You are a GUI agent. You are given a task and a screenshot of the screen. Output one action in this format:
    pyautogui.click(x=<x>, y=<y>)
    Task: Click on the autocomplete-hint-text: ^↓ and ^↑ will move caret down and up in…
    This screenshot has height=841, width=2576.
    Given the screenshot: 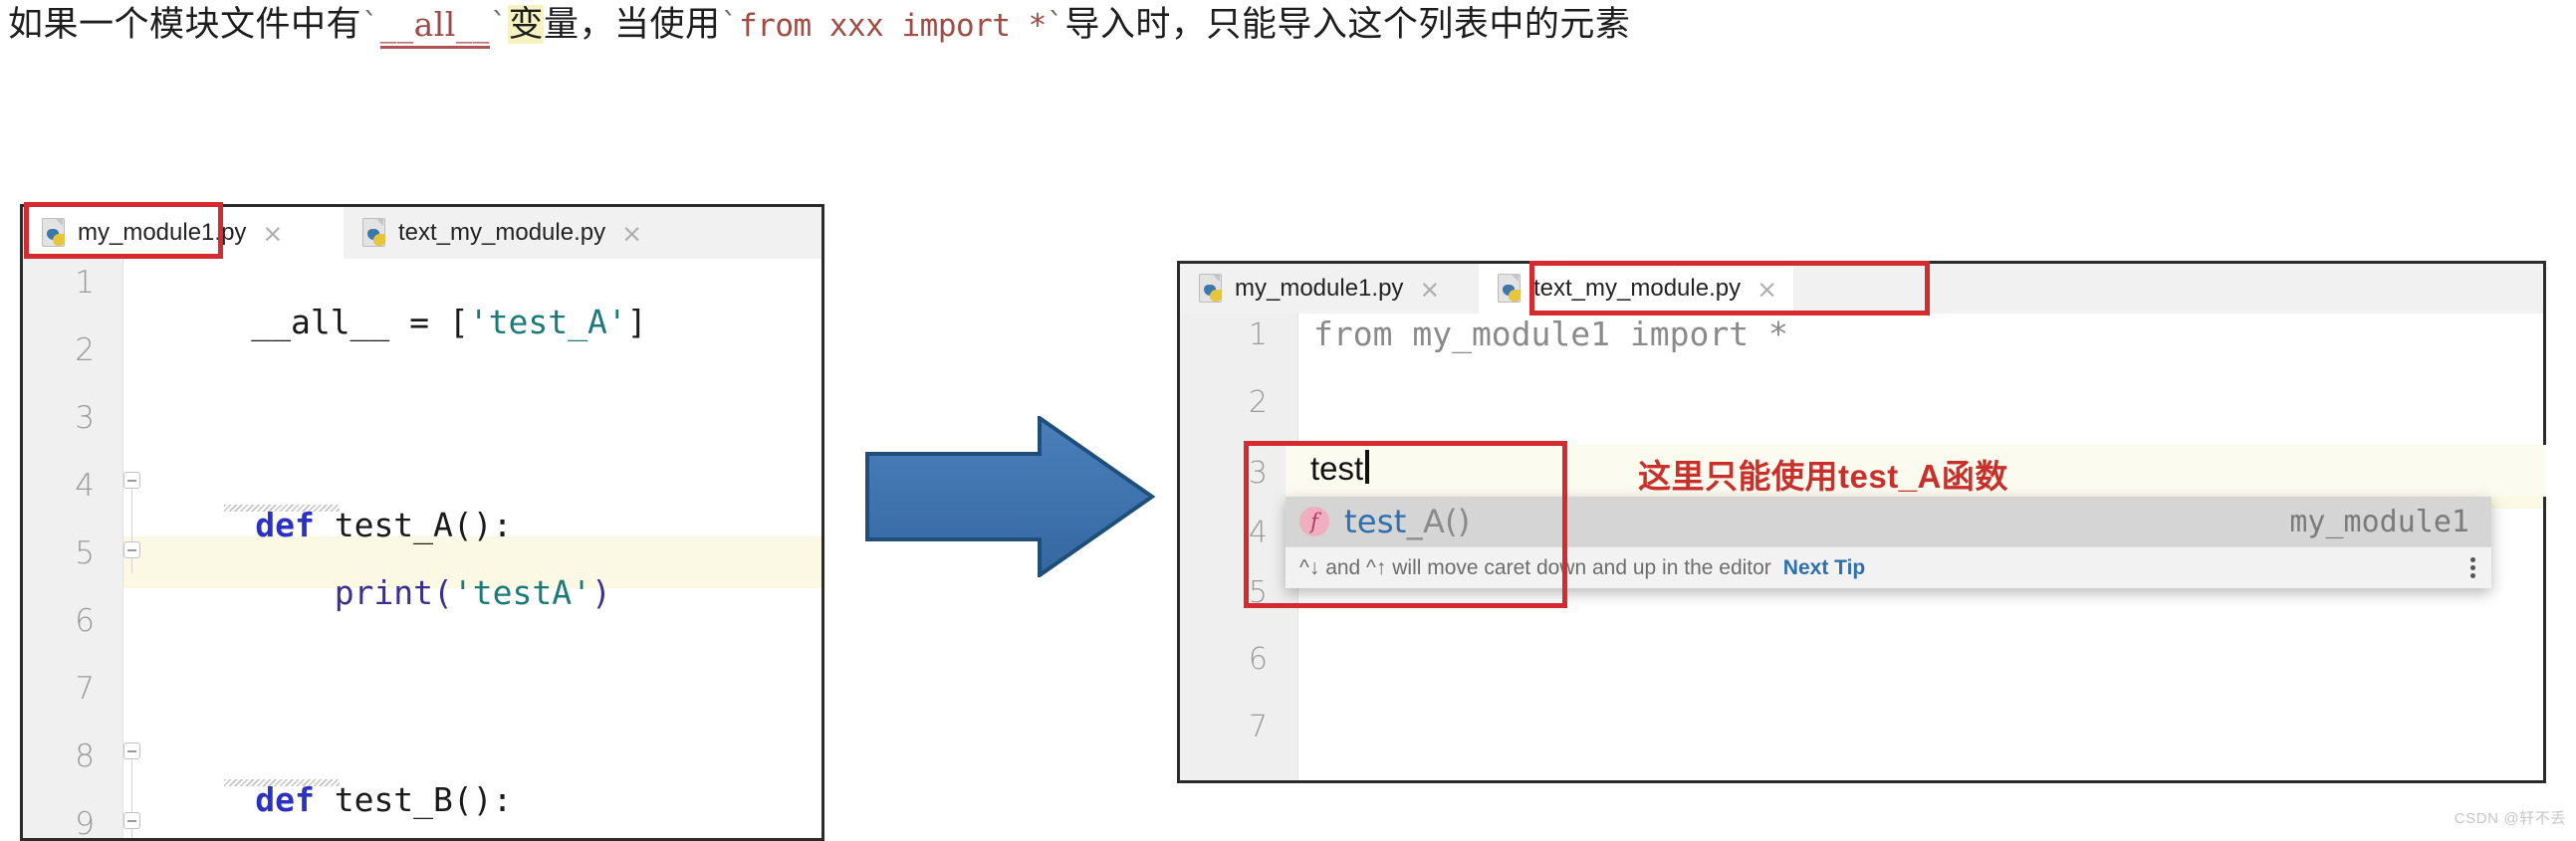 What is the action you would take?
    pyautogui.click(x=1535, y=567)
    